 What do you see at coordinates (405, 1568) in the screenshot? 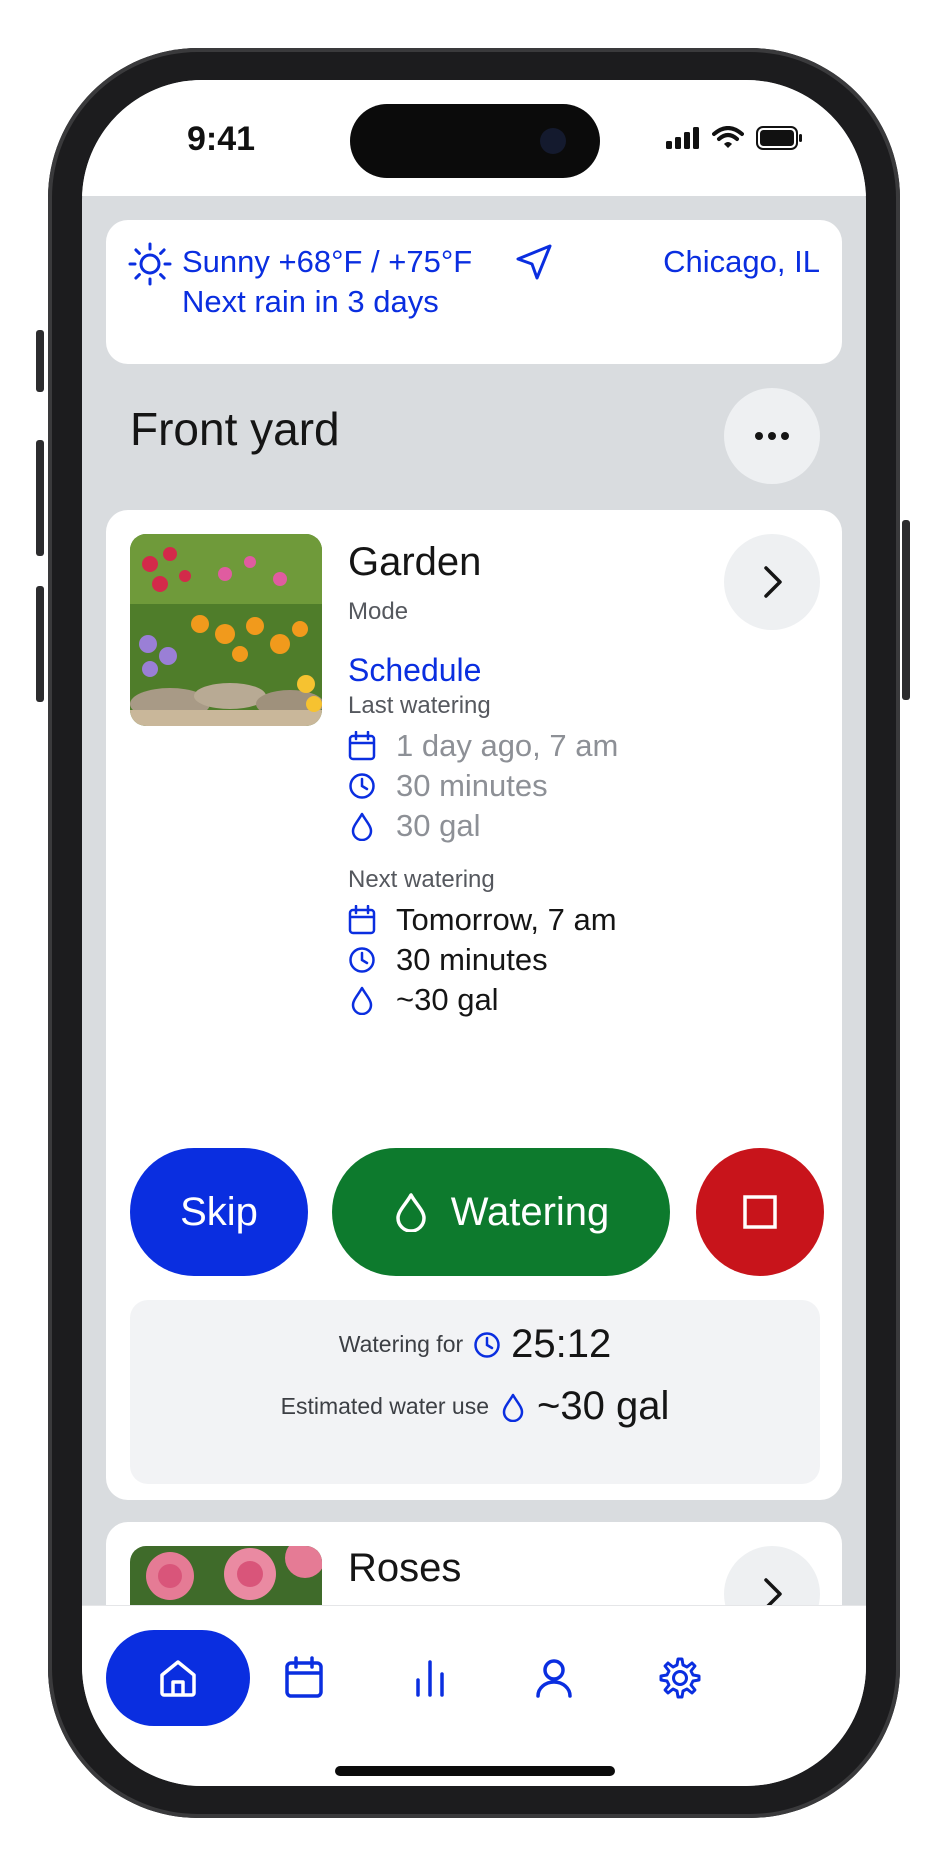
I see `zone2-name: Roses` at bounding box center [405, 1568].